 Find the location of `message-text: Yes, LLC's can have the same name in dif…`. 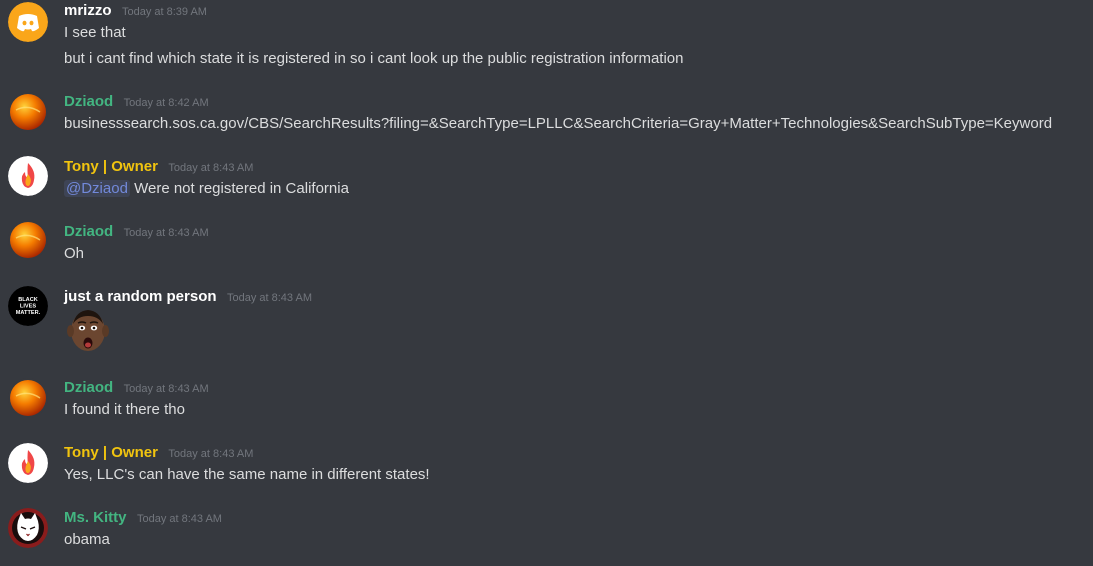

message-text: Yes, LLC's can have the same name in dif… is located at coordinates (247, 474).